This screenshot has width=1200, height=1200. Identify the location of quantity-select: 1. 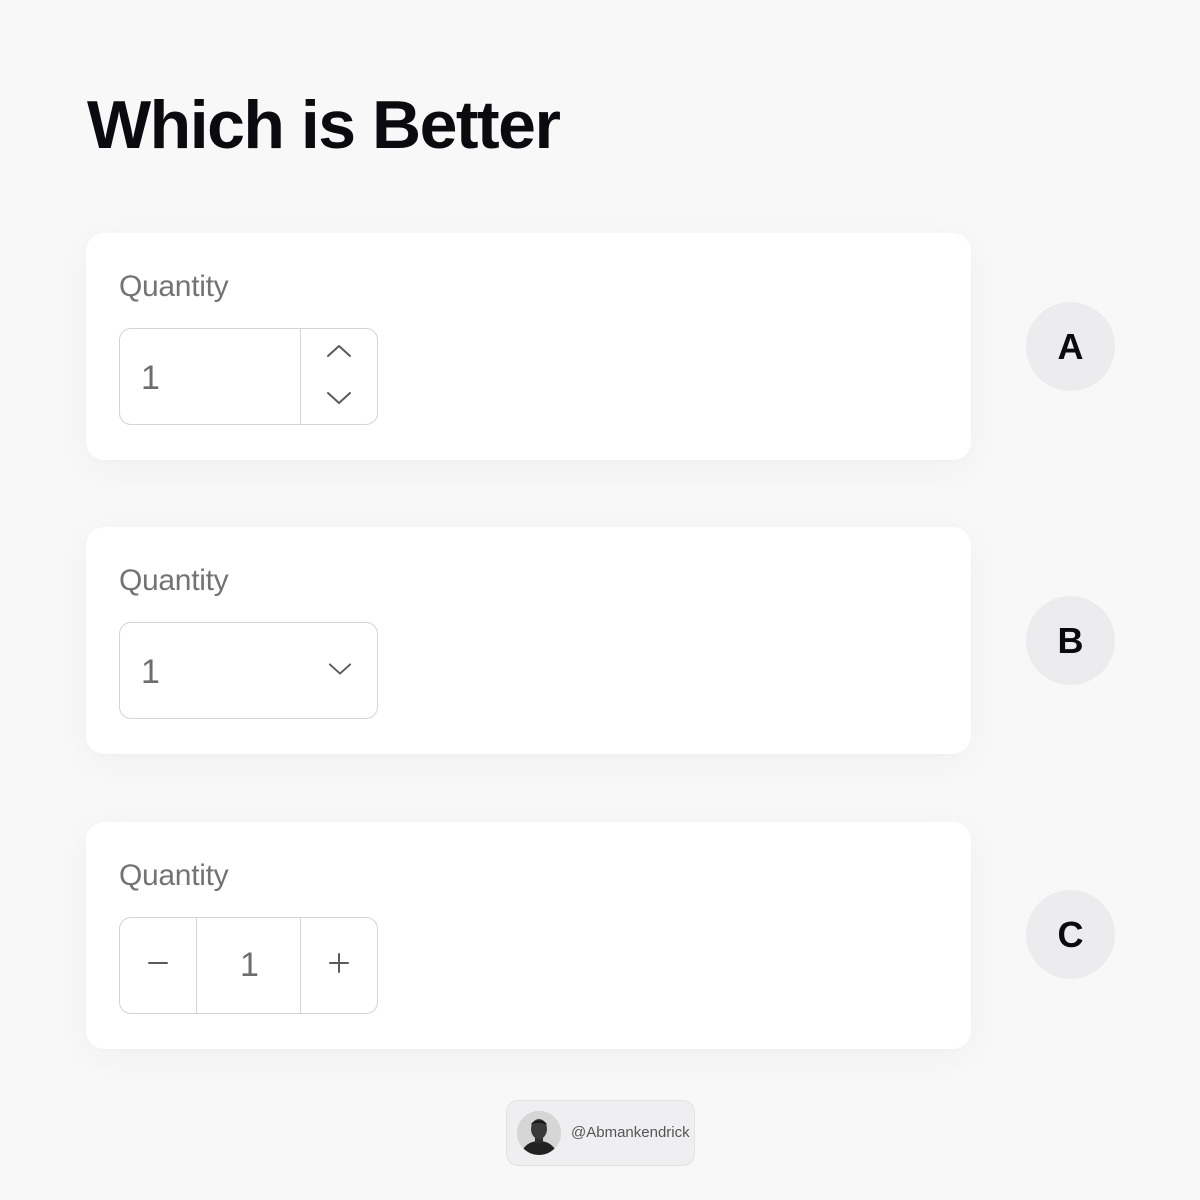
(248, 670).